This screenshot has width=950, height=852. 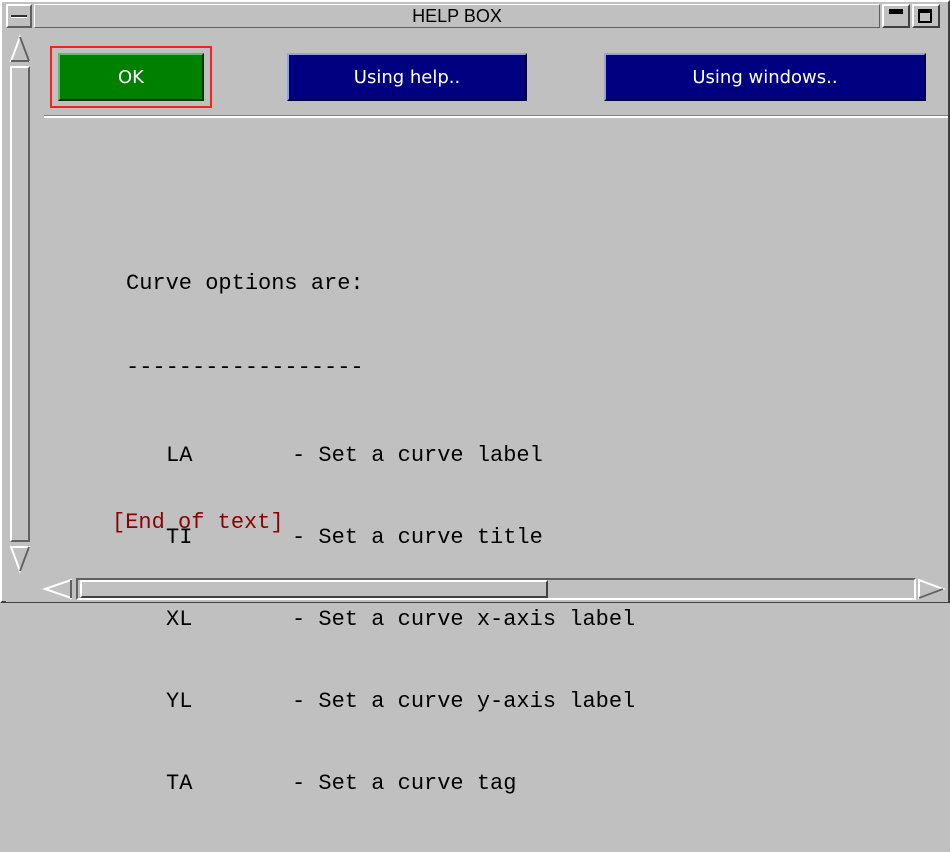 I want to click on button-row-divider, so click(x=496, y=116).